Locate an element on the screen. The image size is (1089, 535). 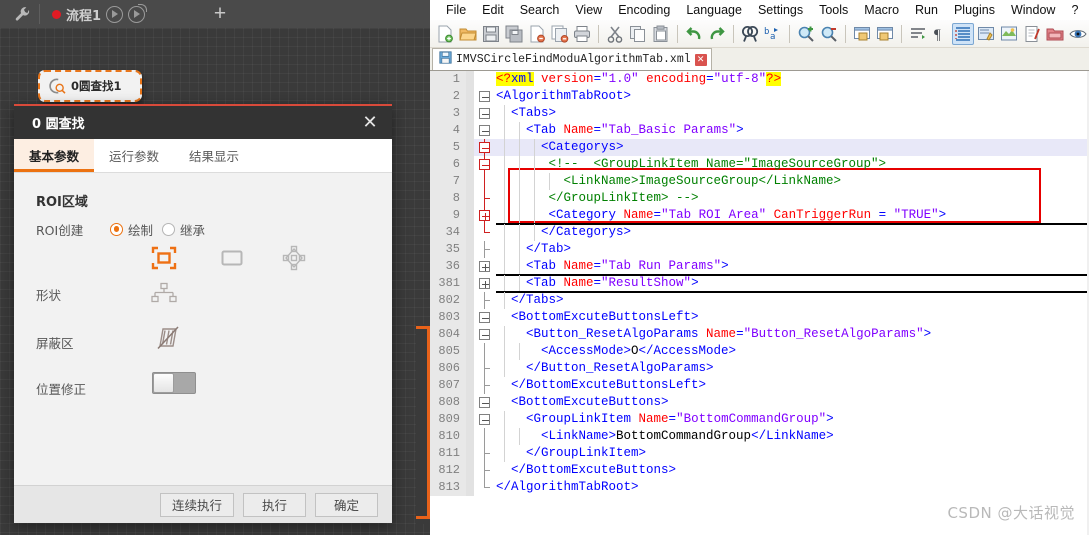
indent-guide-icon is located at coordinates (963, 33).